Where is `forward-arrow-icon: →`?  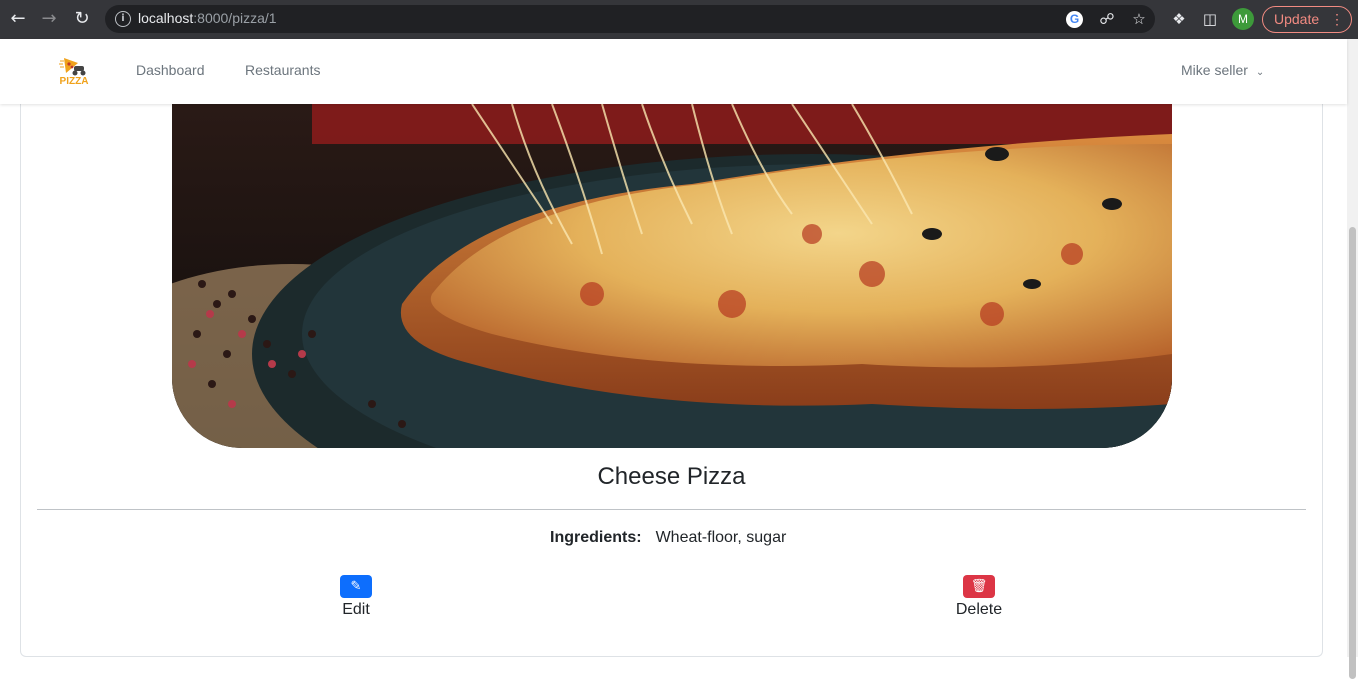 forward-arrow-icon: → is located at coordinates (49, 19).